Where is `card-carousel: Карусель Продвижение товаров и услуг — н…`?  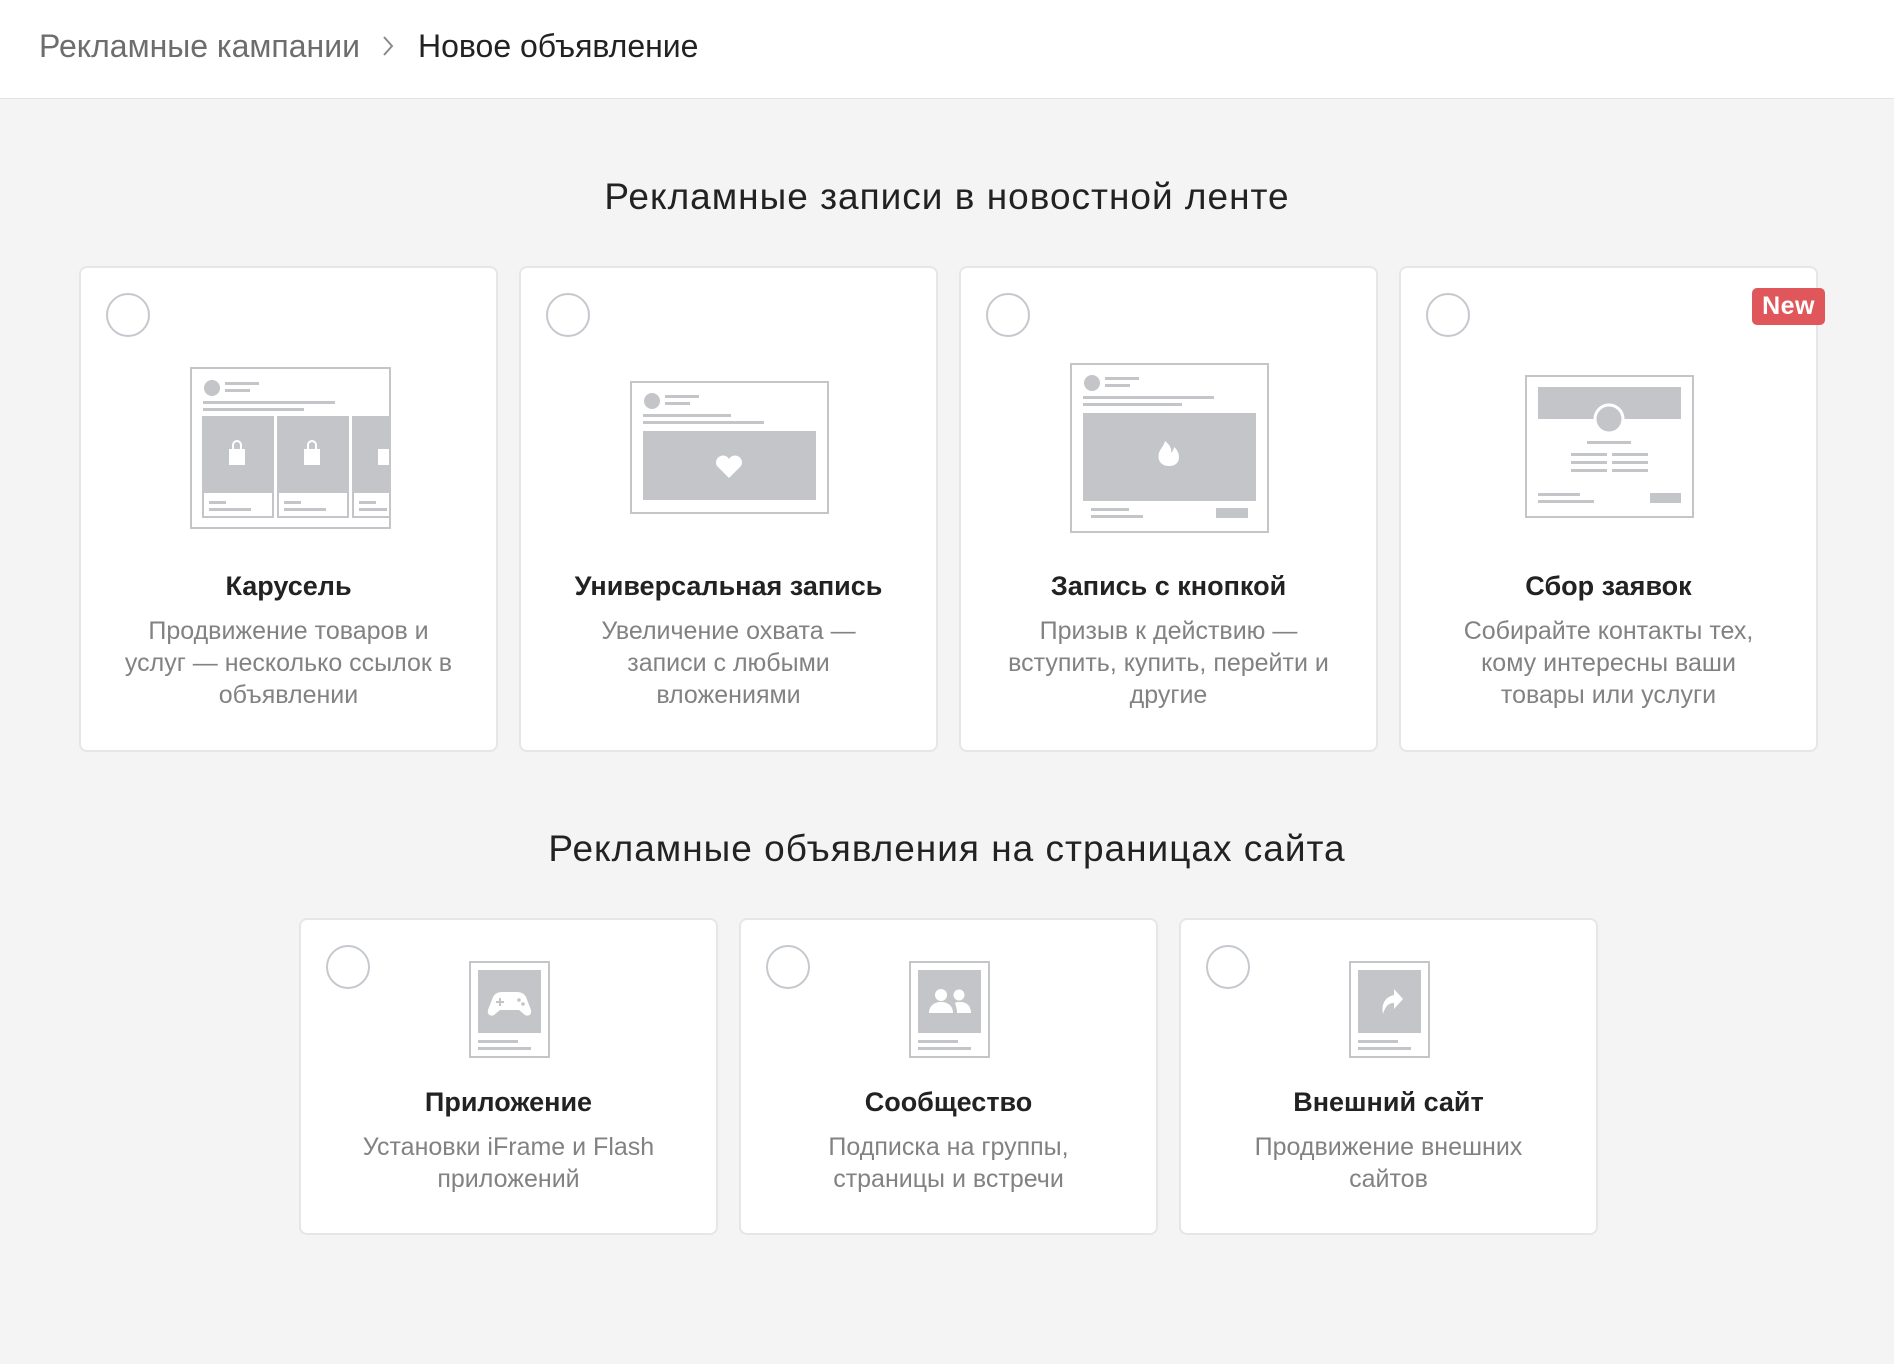
card-carousel: Карусель Продвижение товаров и услуг — н… is located at coordinates (288, 509).